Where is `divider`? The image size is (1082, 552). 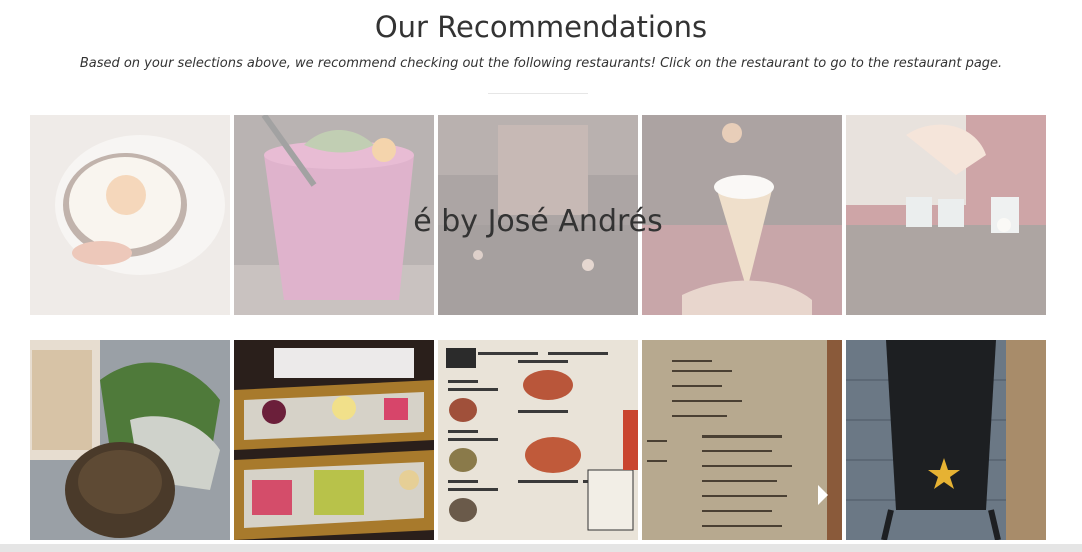 divider is located at coordinates (538, 93).